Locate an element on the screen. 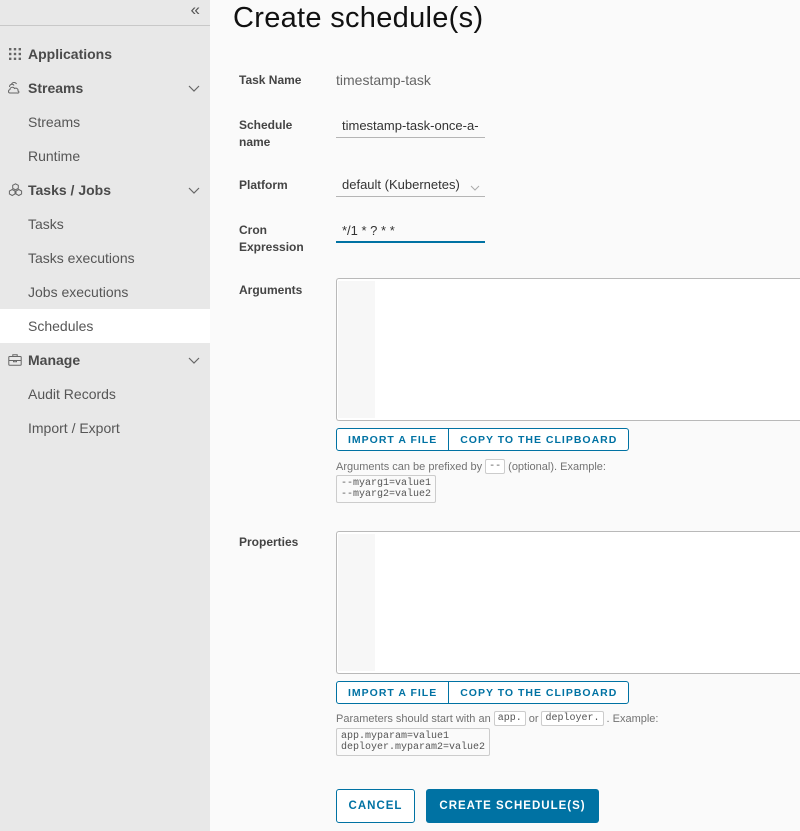 The width and height of the screenshot is (800, 831). streams-icon is located at coordinates (15, 88).